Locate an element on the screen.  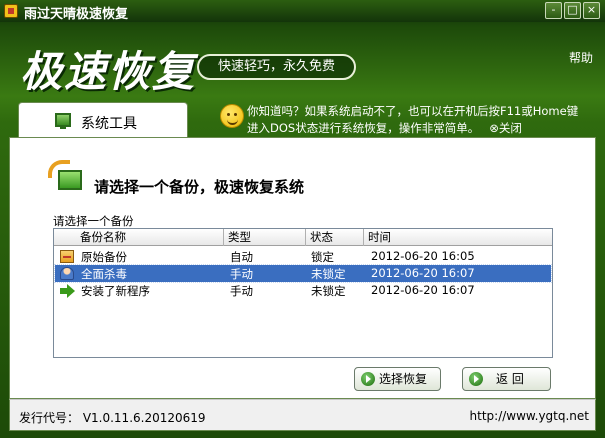
arrow-right-icon is located at coordinates (67, 291).